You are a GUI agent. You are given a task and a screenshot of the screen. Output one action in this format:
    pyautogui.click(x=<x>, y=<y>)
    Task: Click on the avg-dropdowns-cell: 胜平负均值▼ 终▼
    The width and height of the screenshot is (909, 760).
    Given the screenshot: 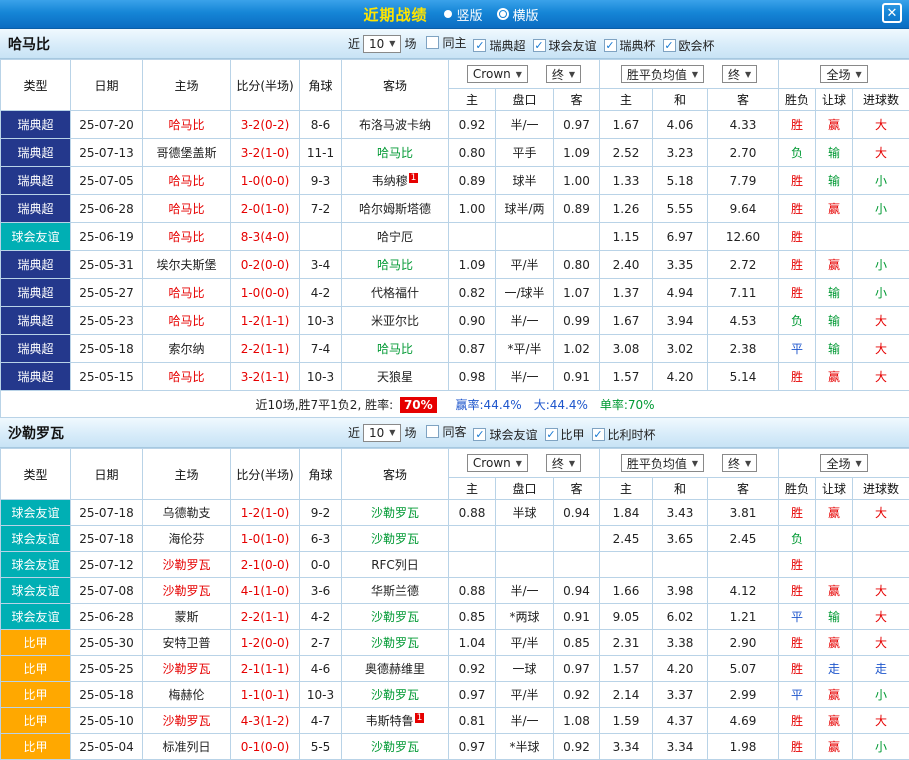 What is the action you would take?
    pyautogui.click(x=689, y=74)
    